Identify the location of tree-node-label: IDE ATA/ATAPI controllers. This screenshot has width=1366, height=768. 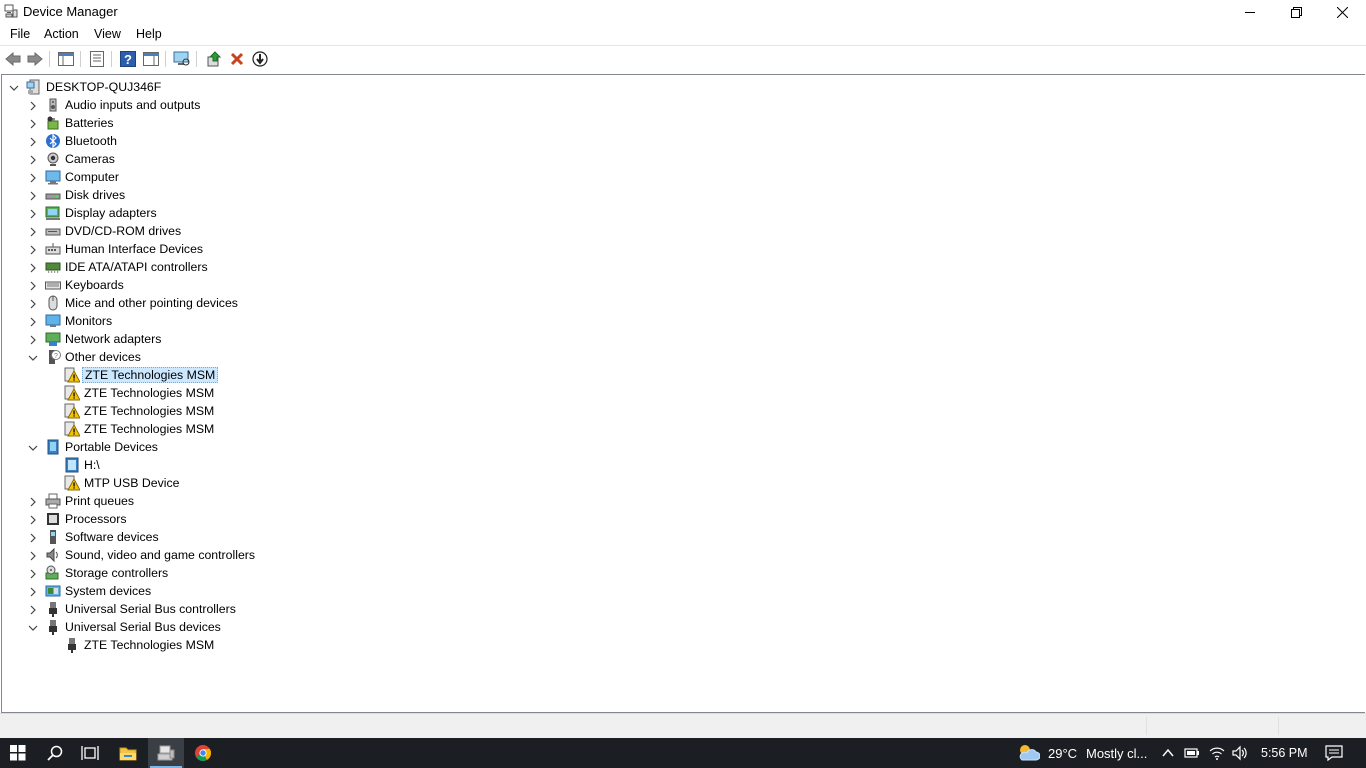
(136, 267).